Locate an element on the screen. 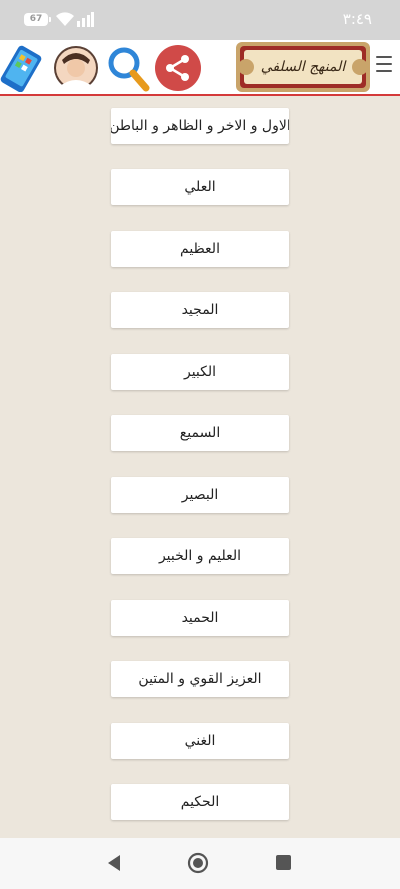 The height and width of the screenshot is (889, 400). system-nav-bar is located at coordinates (200, 863).